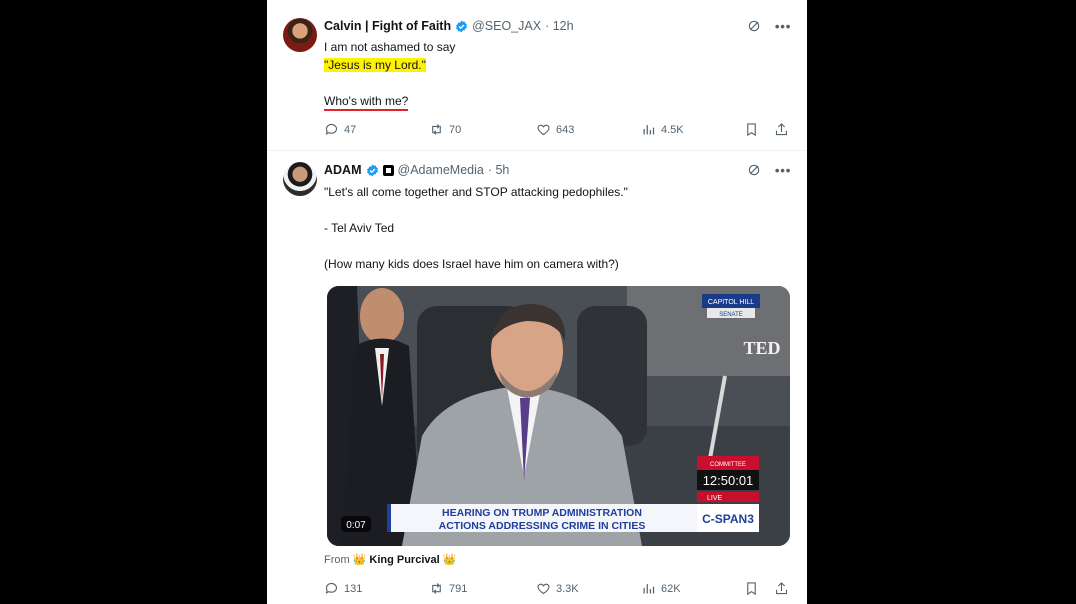  What do you see at coordinates (542, 526) in the screenshot?
I see `chyron-line-2: ACTIONS ADDRESSING CRIME IN CITIES` at bounding box center [542, 526].